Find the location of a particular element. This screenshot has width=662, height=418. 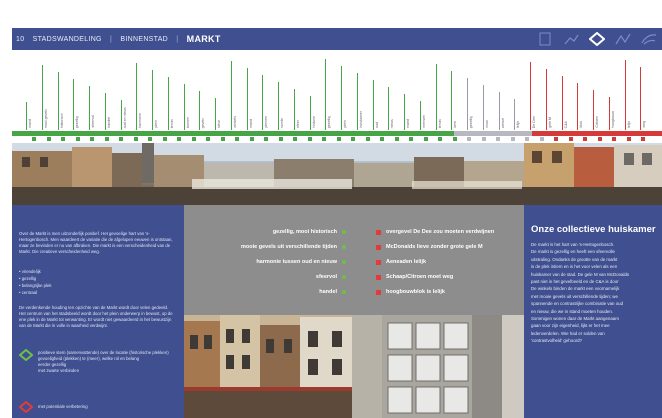

word-label: mensen is located at coordinates (422, 115).